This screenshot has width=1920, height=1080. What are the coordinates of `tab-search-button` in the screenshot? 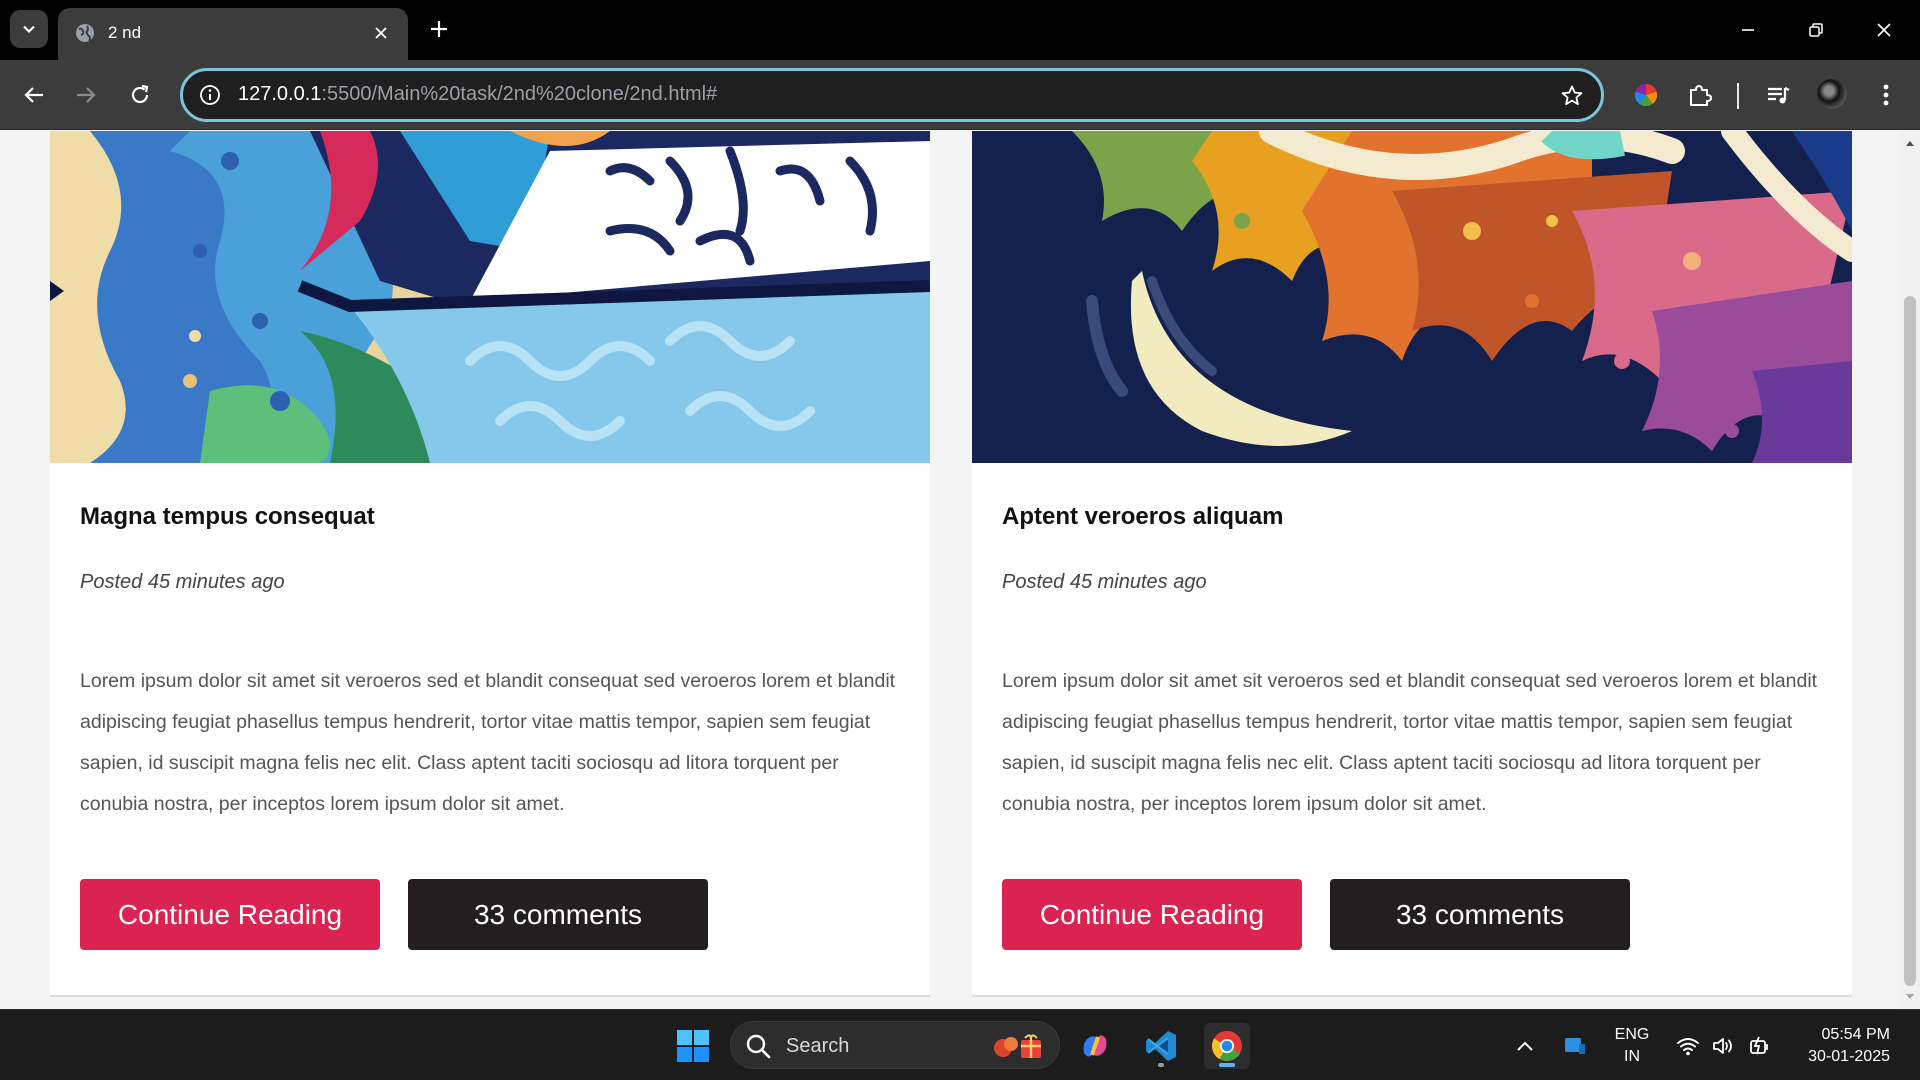 It's located at (29, 29).